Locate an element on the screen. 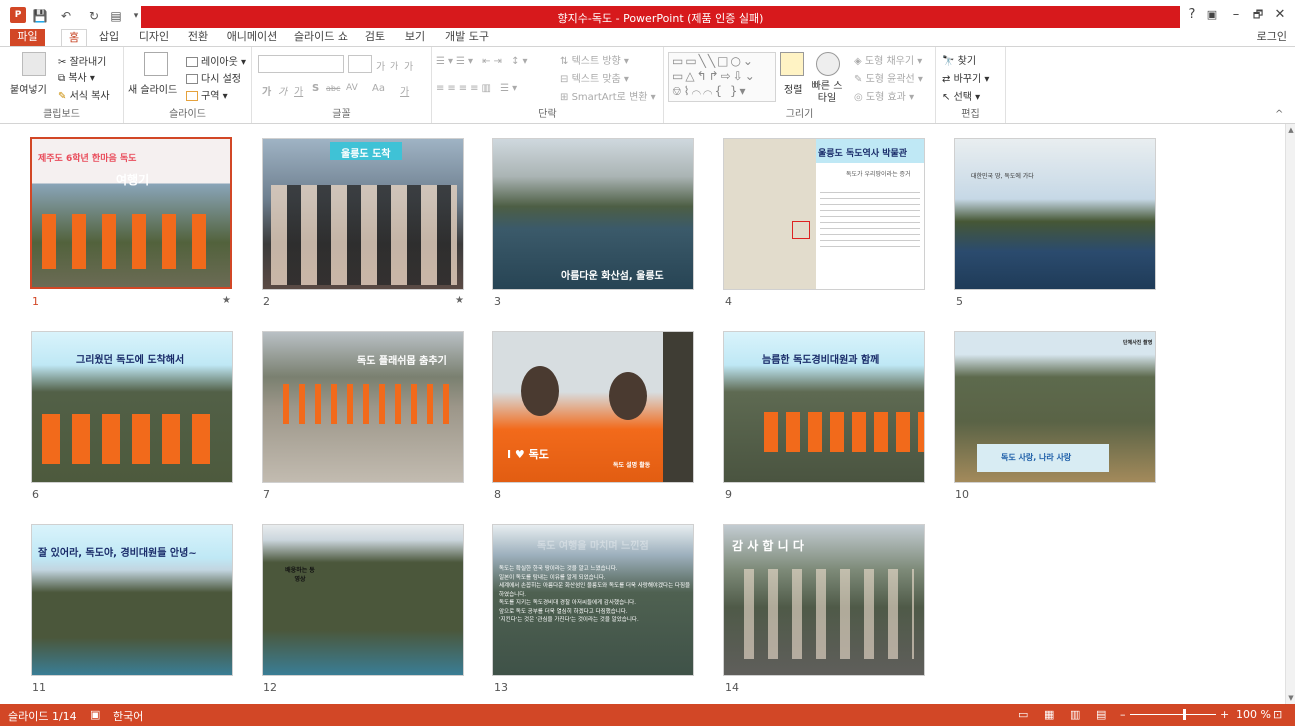 The image size is (1295, 726). slide-13-title: 독도 여행을 마치며 느낀점 is located at coordinates (593, 546).